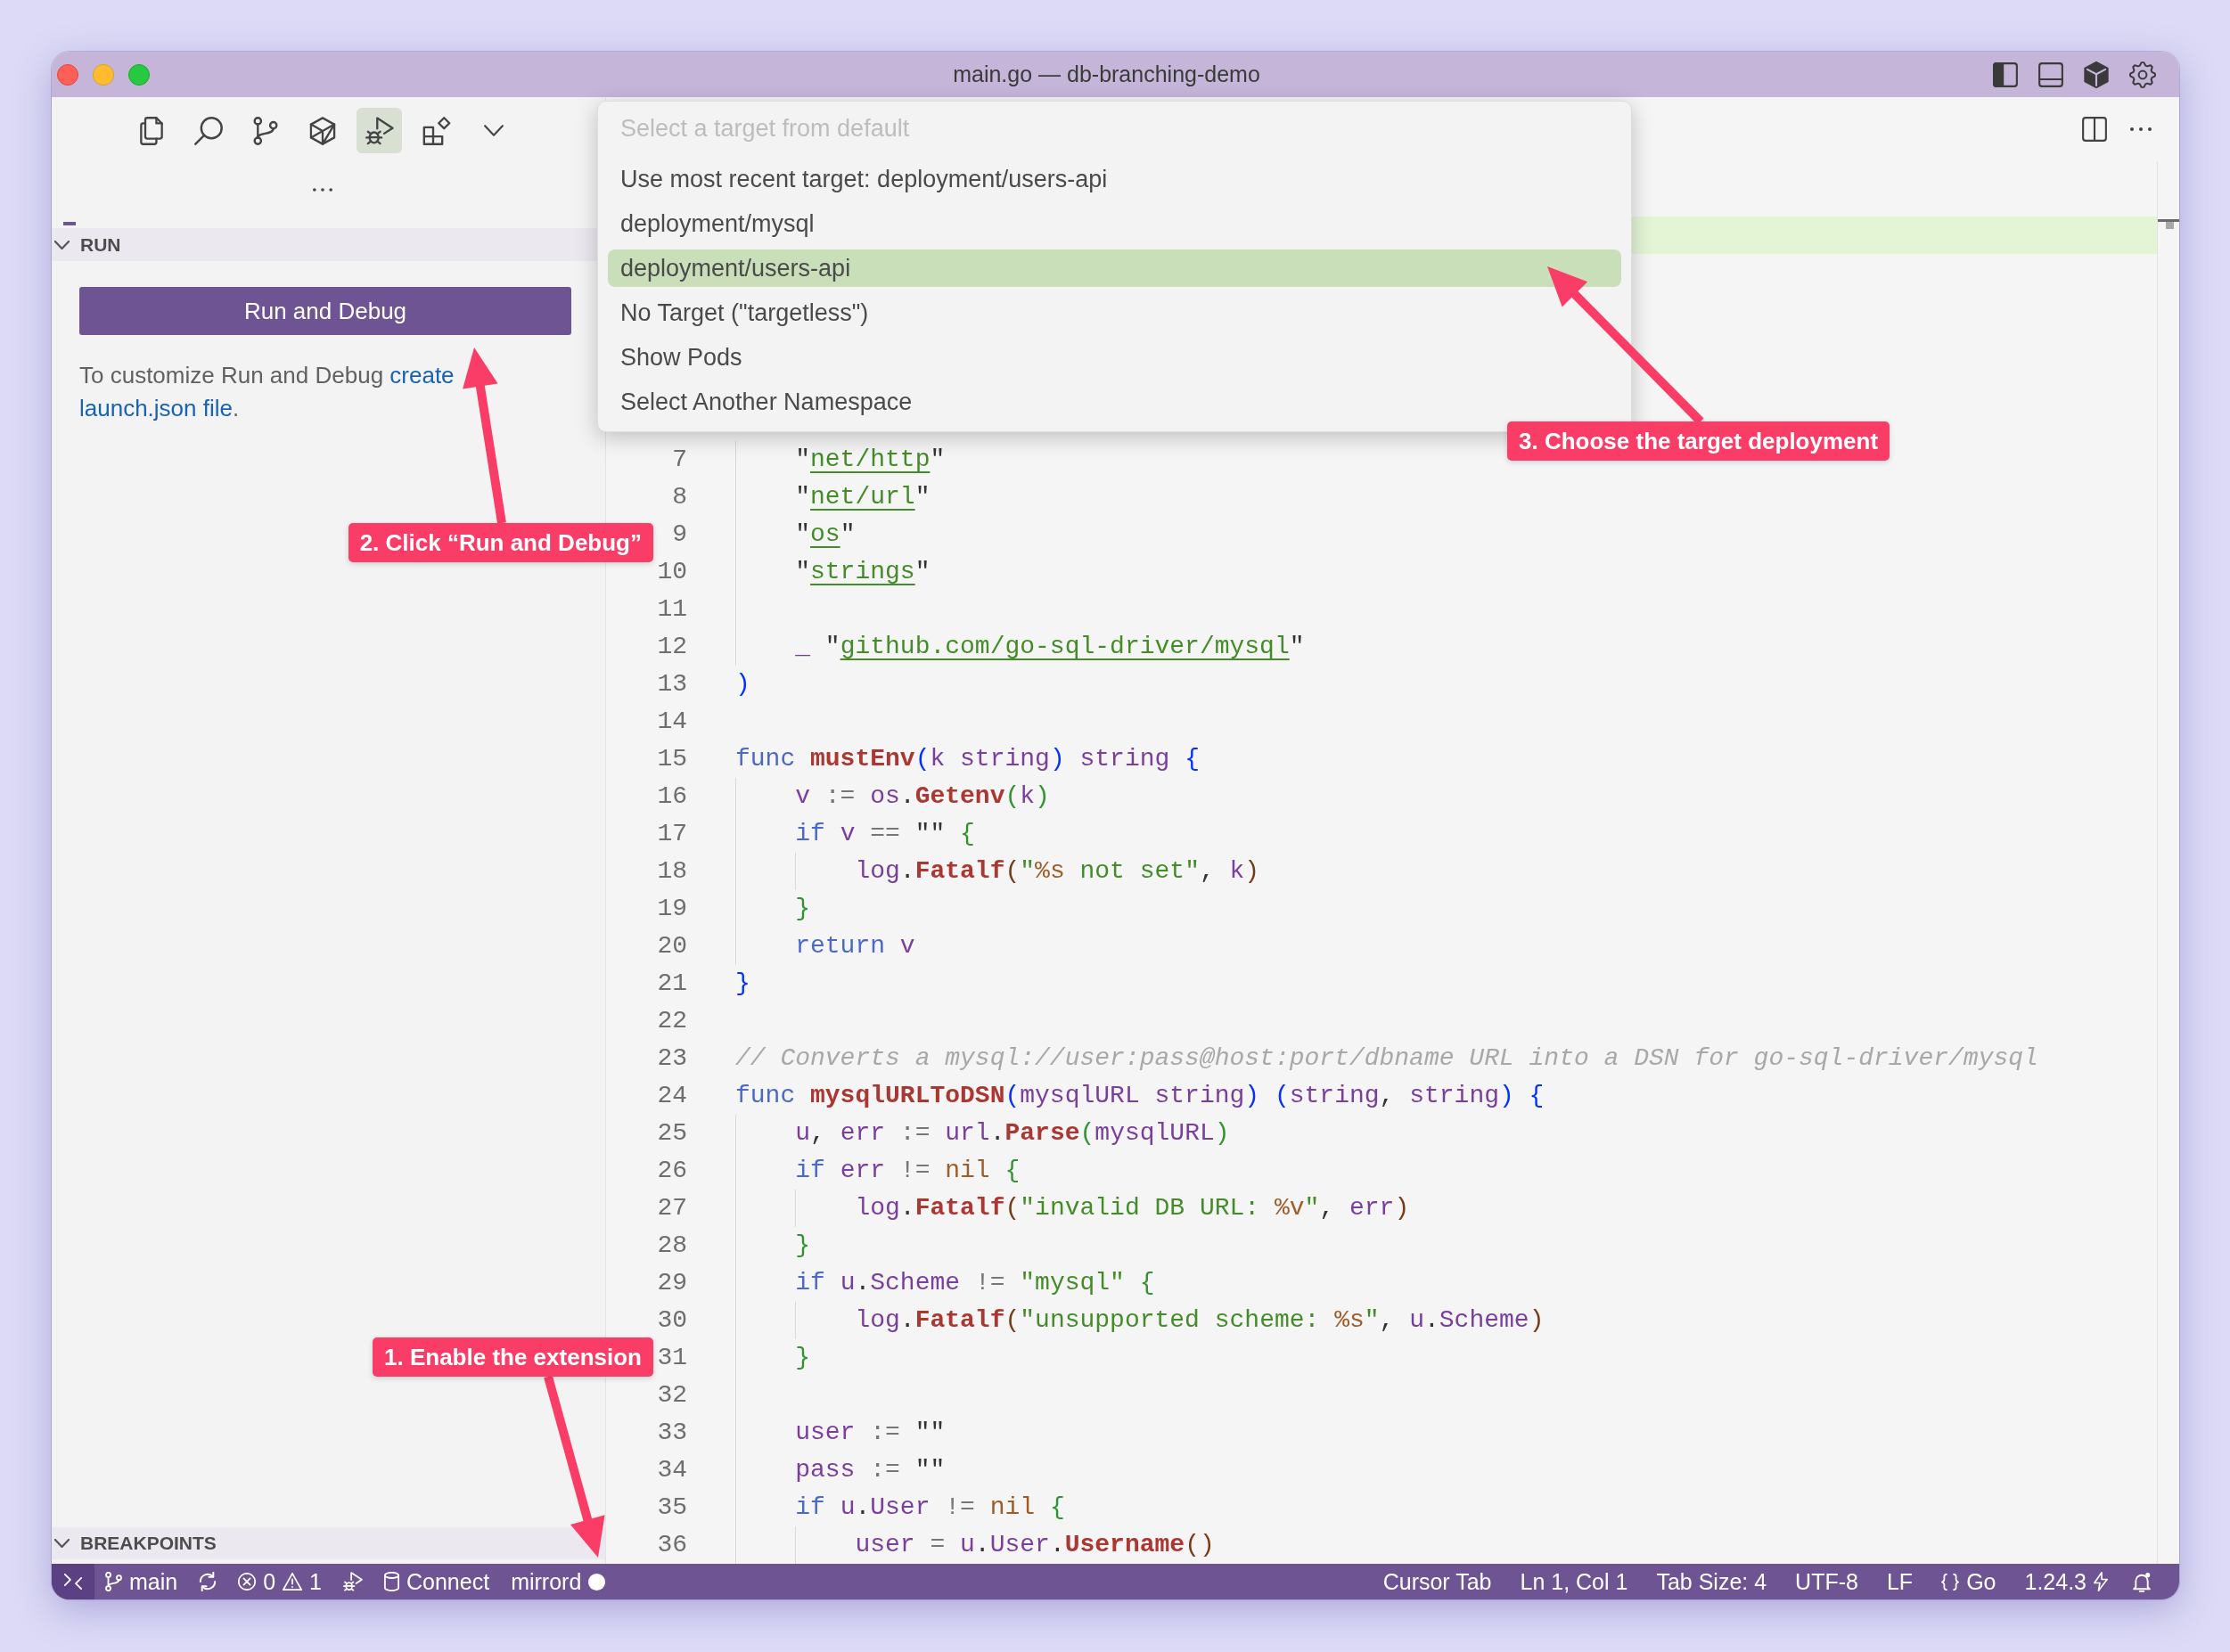 Image resolution: width=2230 pixels, height=1652 pixels. What do you see at coordinates (1115, 179) in the screenshot?
I see `quick-pick-item: Use most recent target: deployment/users-api` at bounding box center [1115, 179].